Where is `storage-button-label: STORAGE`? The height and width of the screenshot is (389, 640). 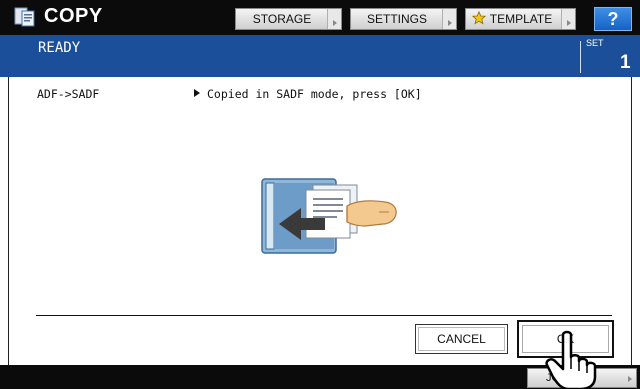 storage-button-label: STORAGE is located at coordinates (282, 19).